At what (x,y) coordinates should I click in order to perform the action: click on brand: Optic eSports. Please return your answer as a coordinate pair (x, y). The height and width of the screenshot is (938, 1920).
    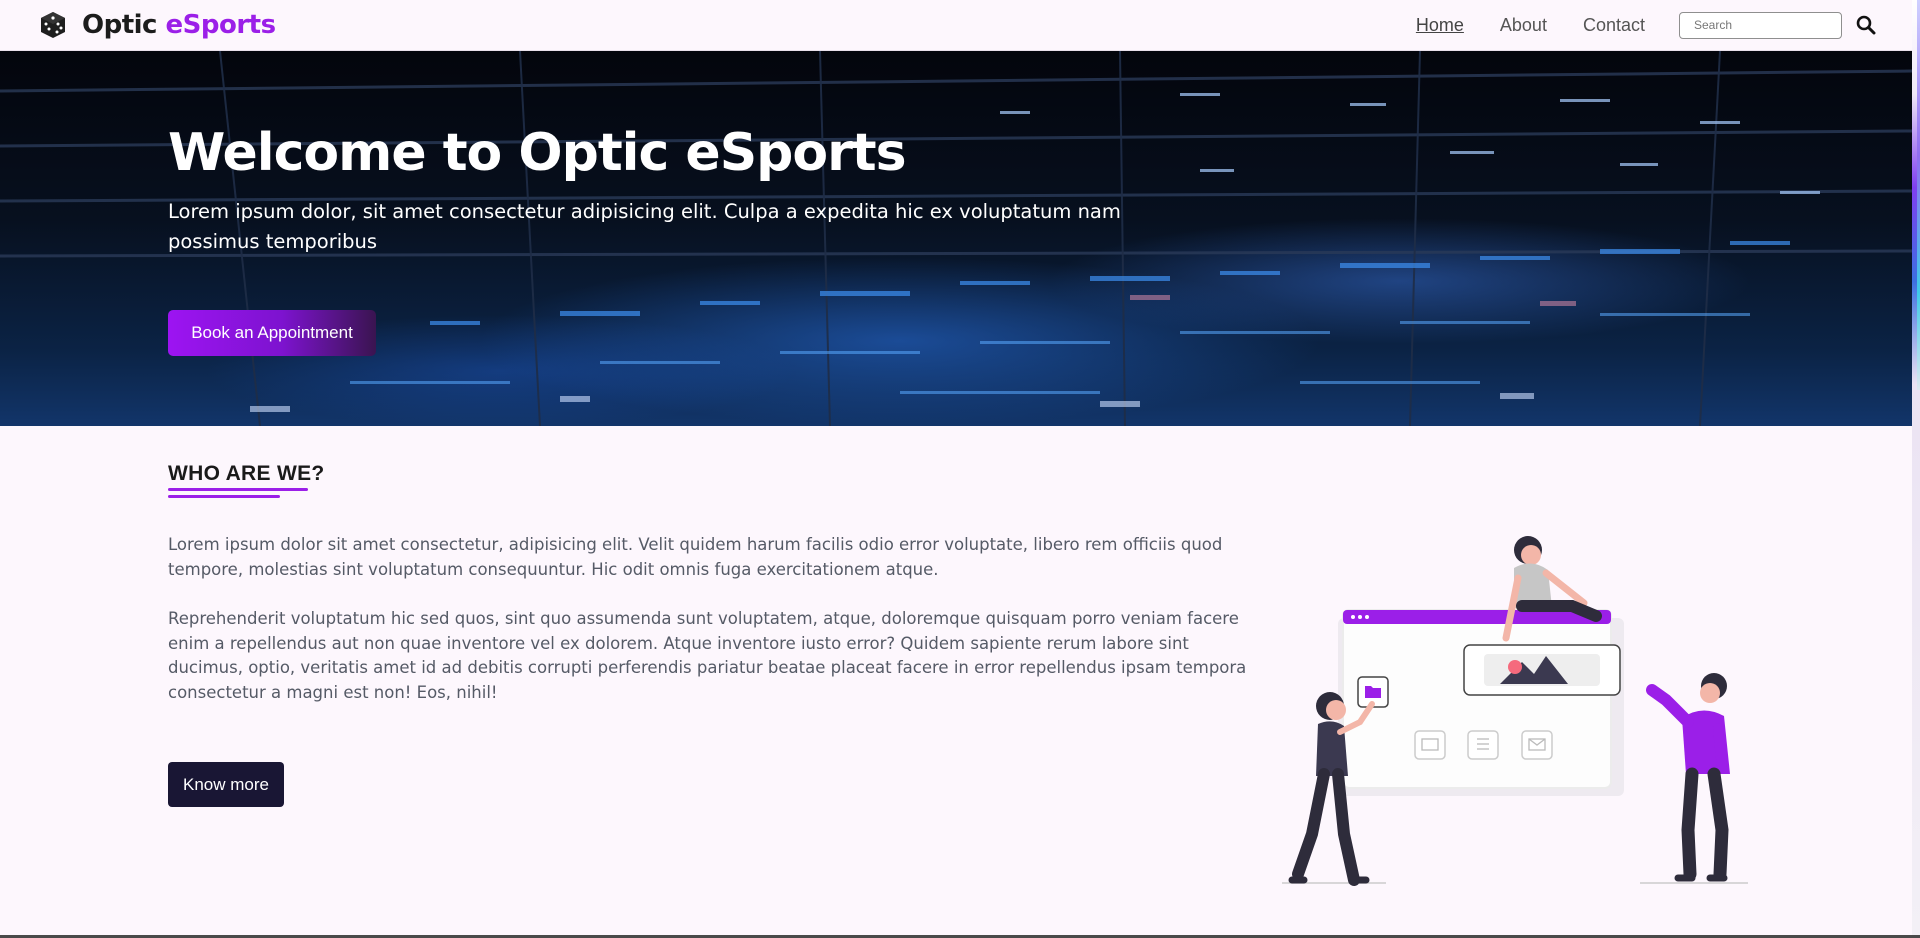
    Looking at the image, I should click on (157, 25).